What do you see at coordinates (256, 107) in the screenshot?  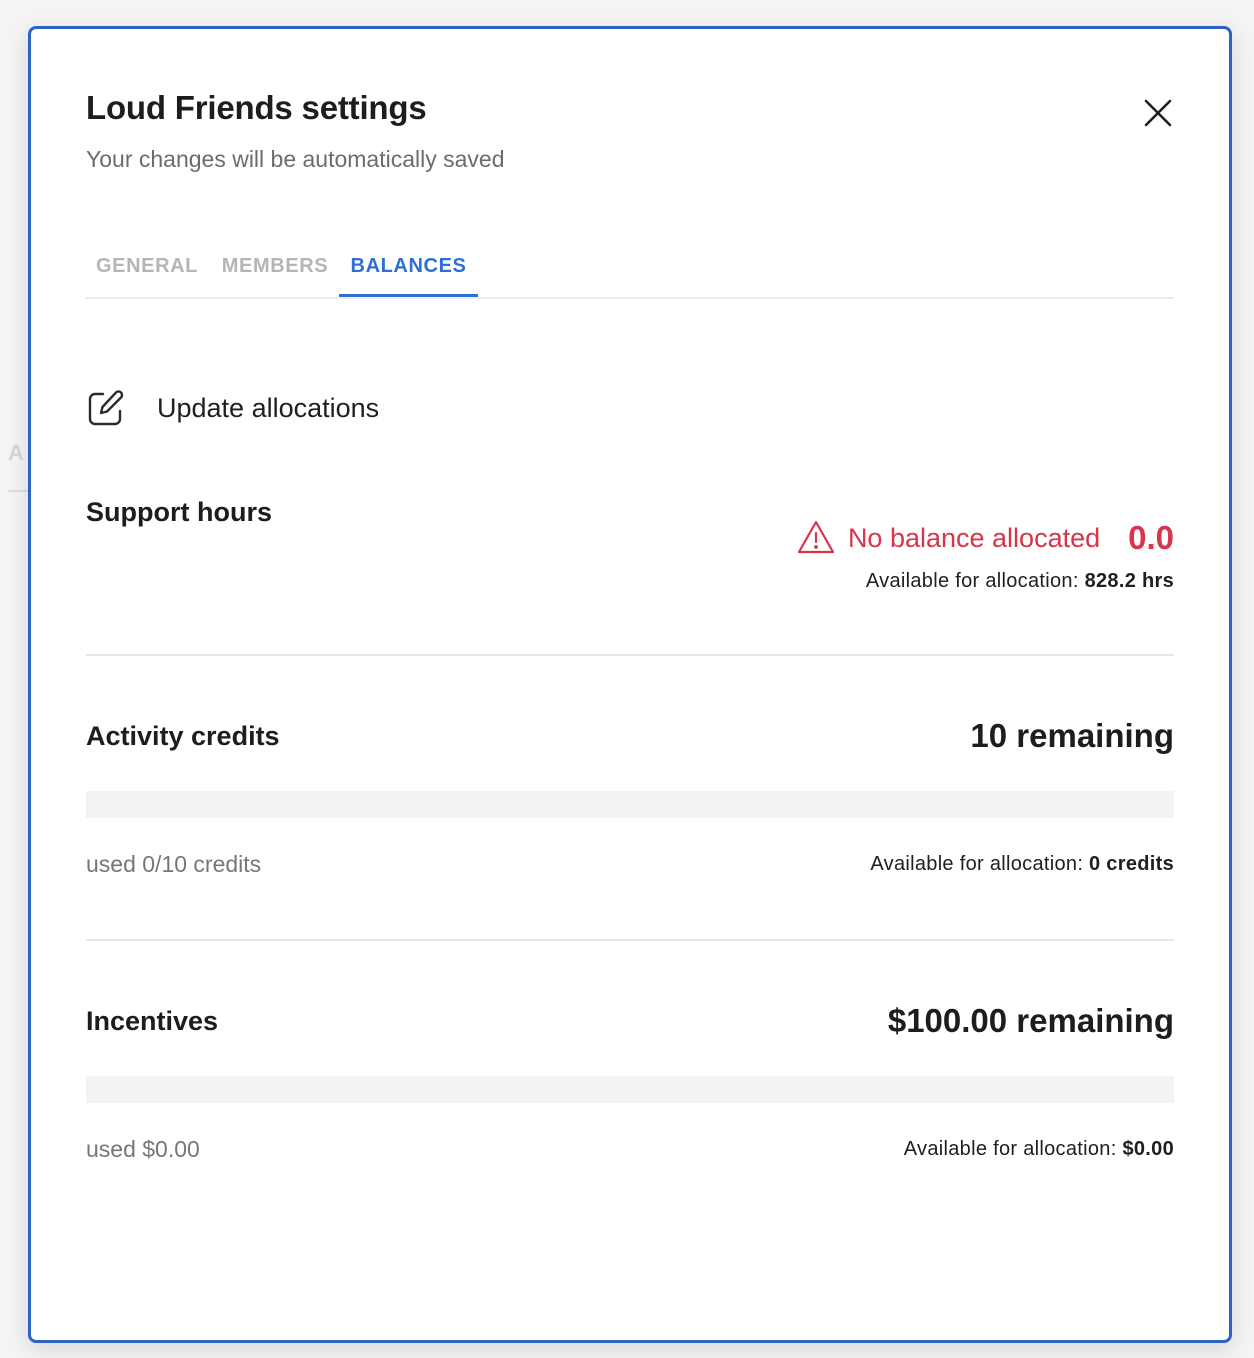 I see `dialog-title: Loud Friends settings` at bounding box center [256, 107].